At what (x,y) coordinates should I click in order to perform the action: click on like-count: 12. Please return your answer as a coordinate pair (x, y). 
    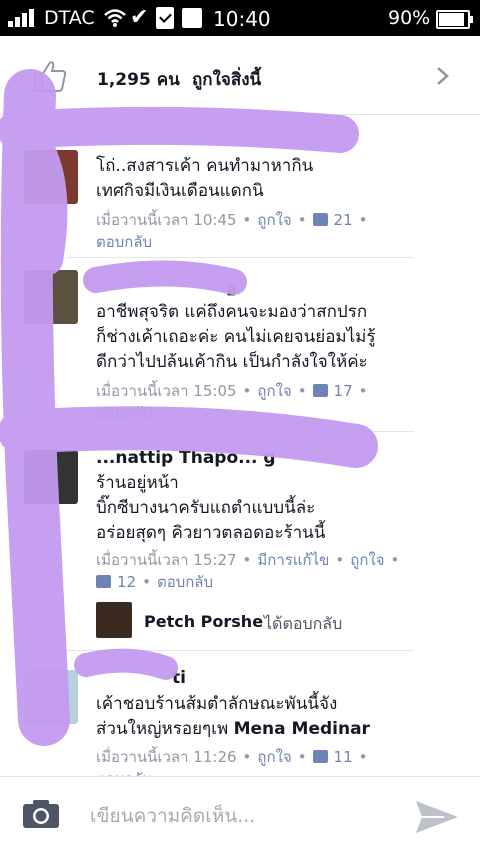
    Looking at the image, I should click on (126, 582).